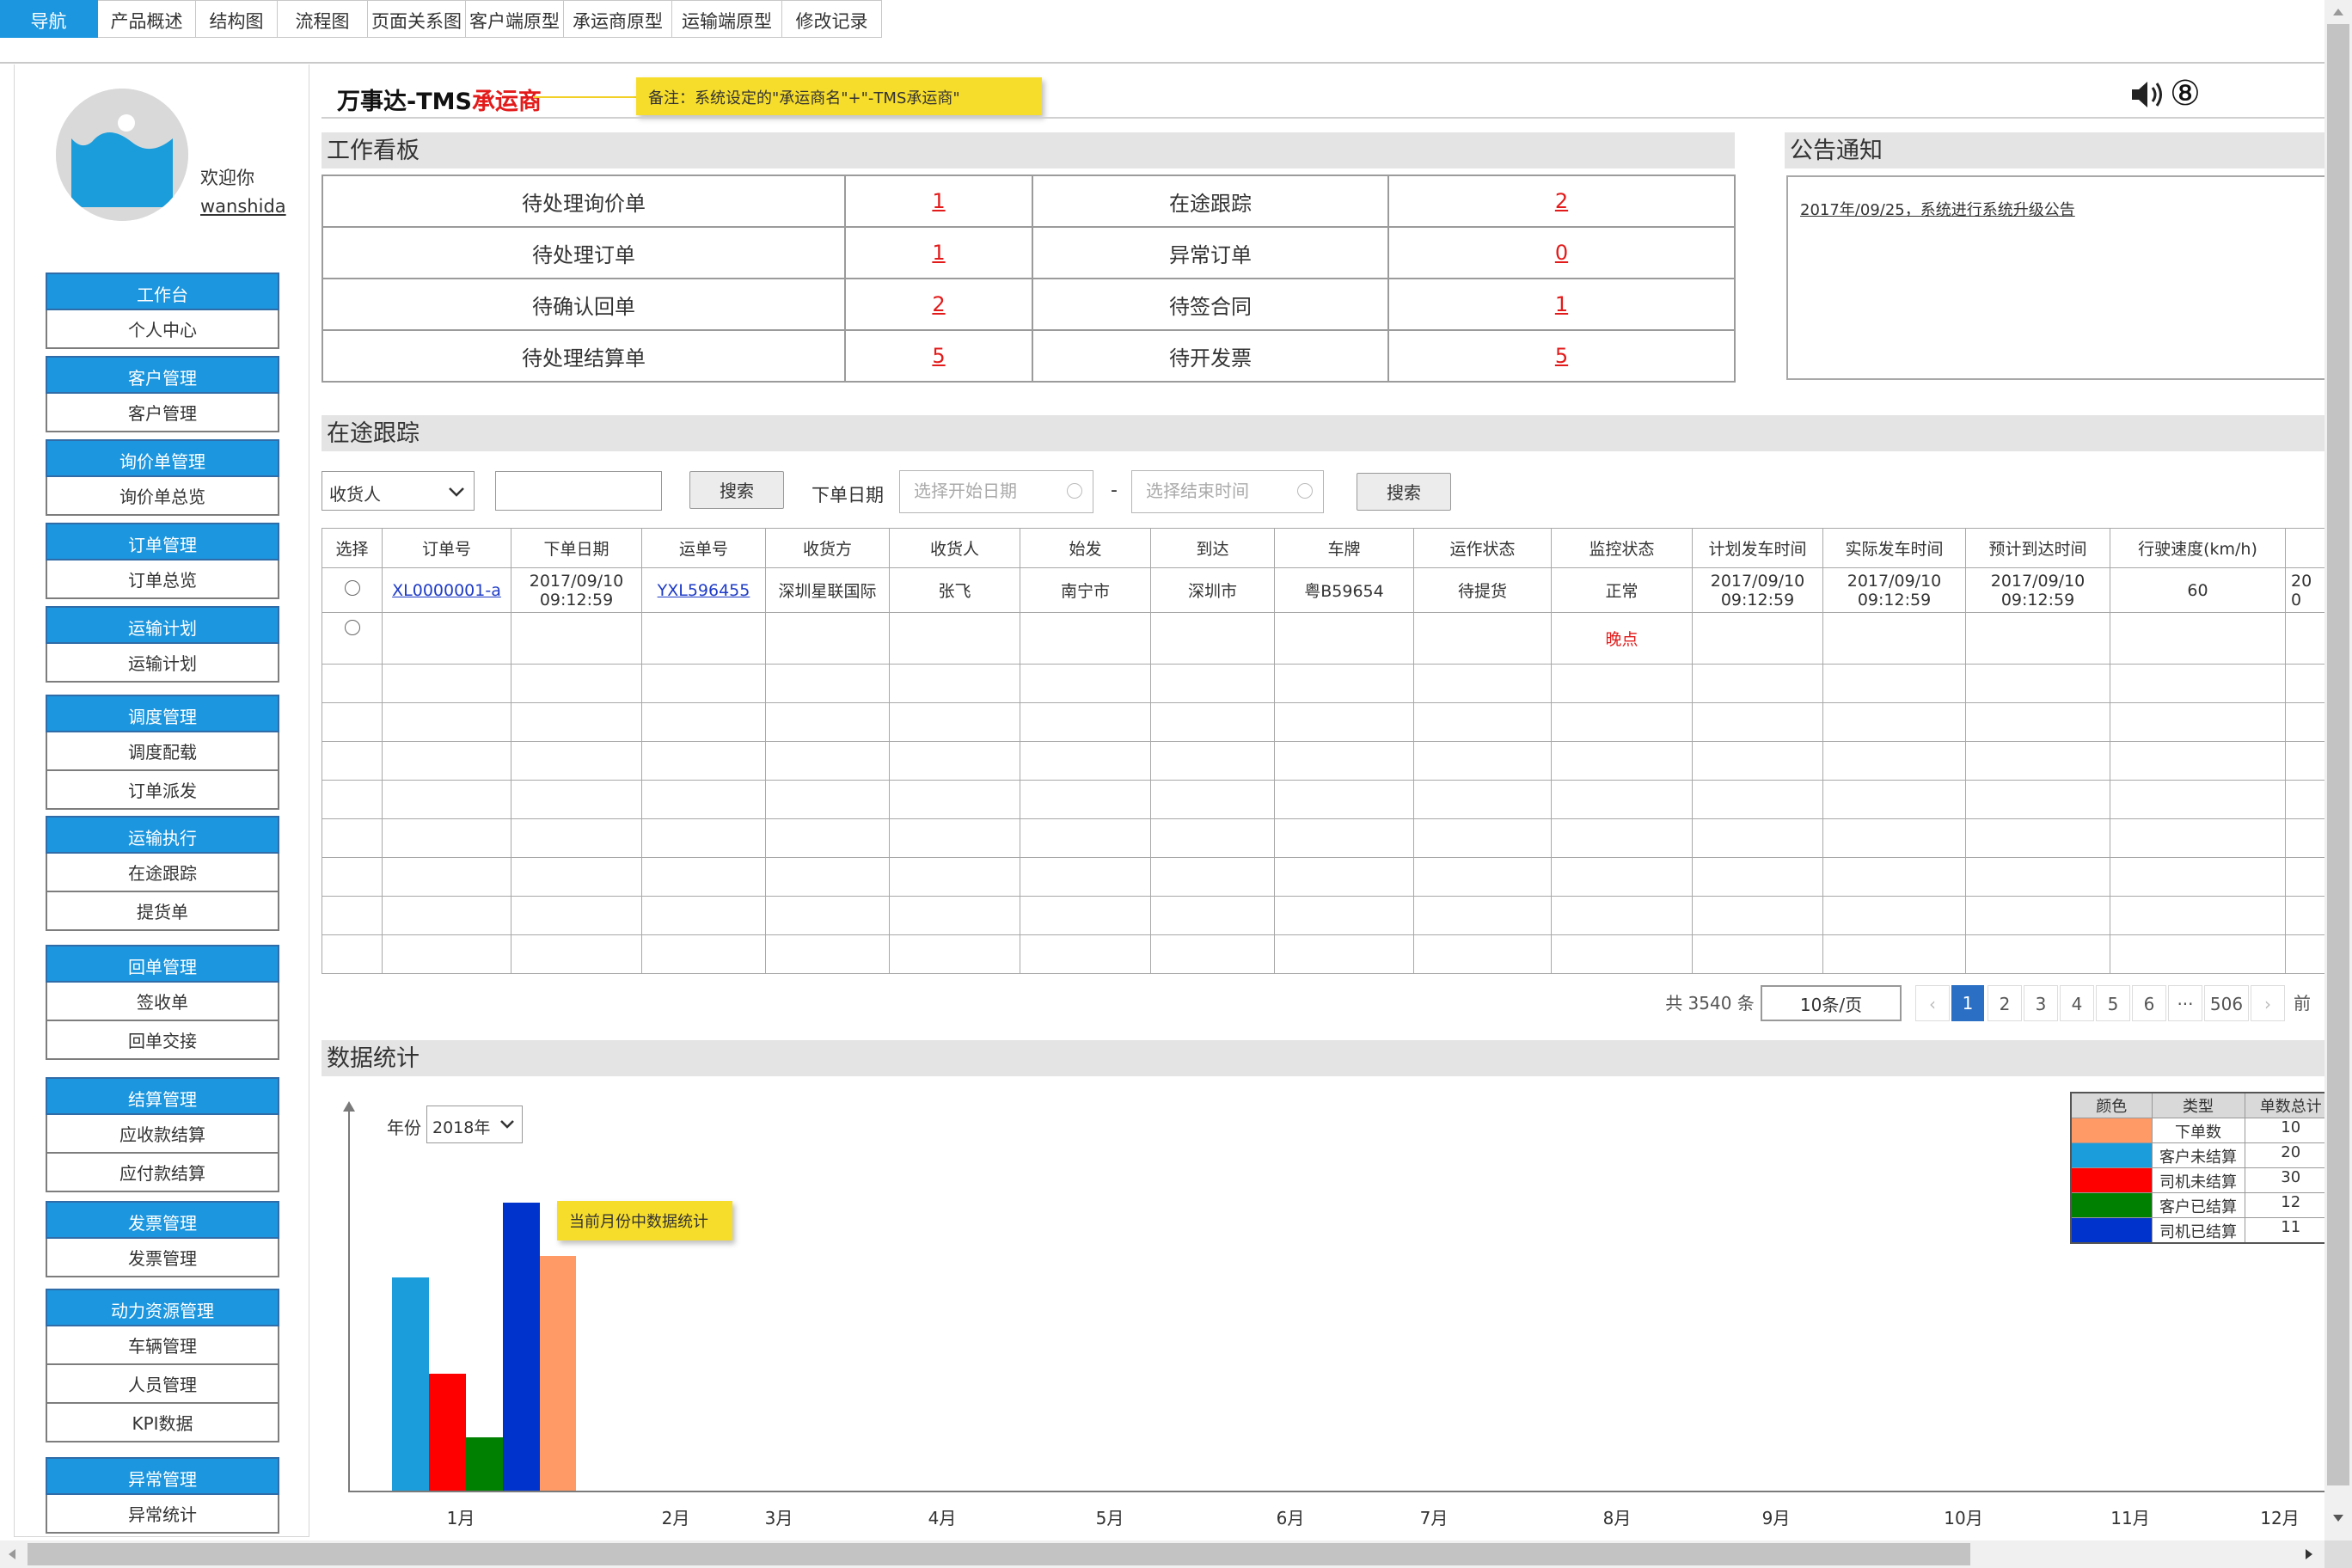  Describe the element at coordinates (162, 291) in the screenshot. I see `menu-head-workbench: 工作台` at that location.